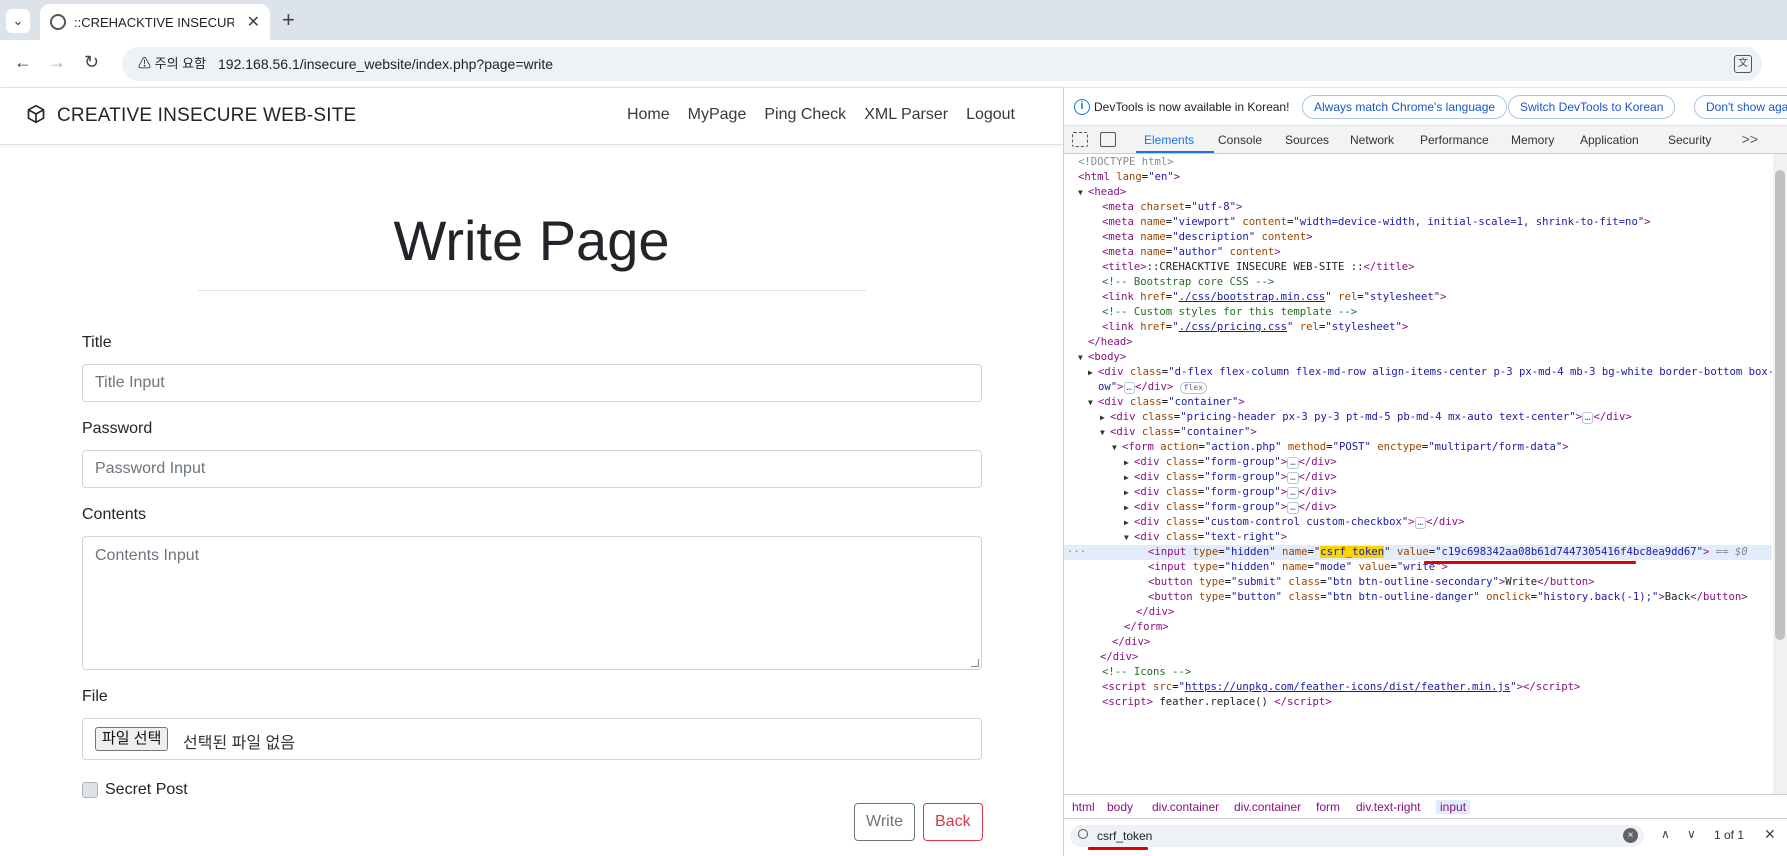  I want to click on security-chip-label: 주의 요함, so click(180, 63).